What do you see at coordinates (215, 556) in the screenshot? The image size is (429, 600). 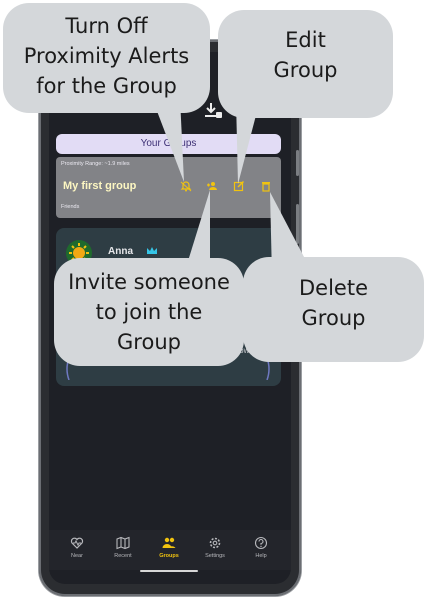 I see `nav-label-settings: Settings` at bounding box center [215, 556].